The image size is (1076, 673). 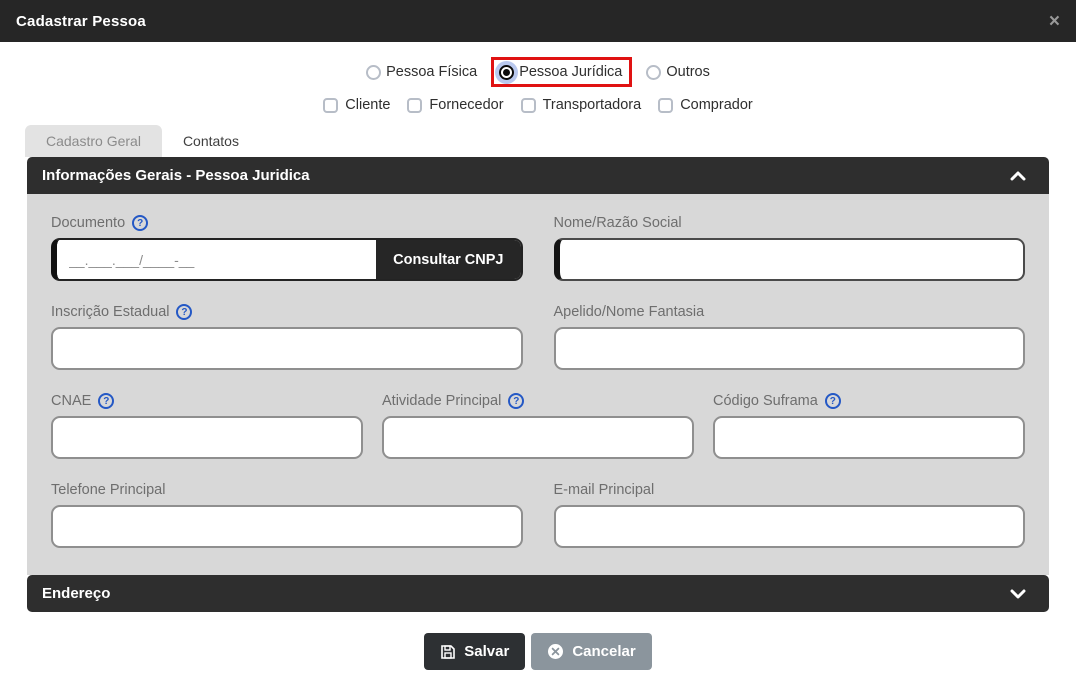 I want to click on cnae-label: CNAE, so click(x=71, y=401).